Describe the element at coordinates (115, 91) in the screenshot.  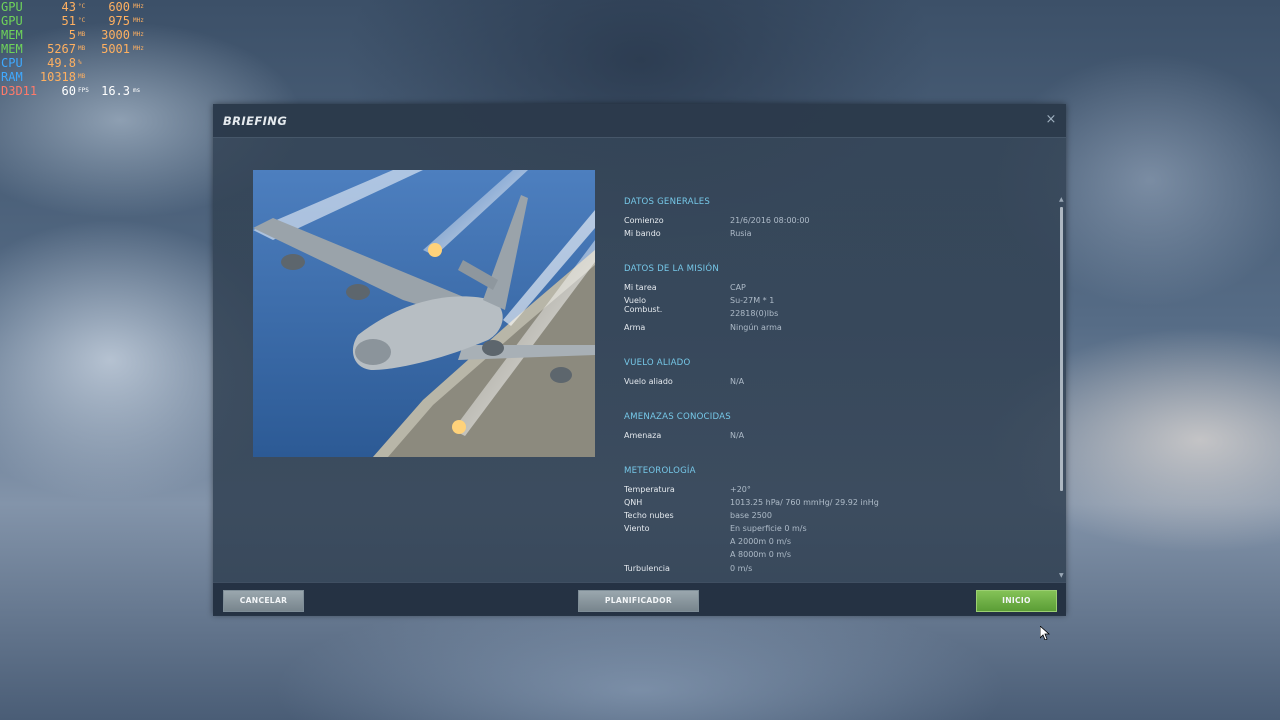
I see `hud-value-secondary: 16.3` at that location.